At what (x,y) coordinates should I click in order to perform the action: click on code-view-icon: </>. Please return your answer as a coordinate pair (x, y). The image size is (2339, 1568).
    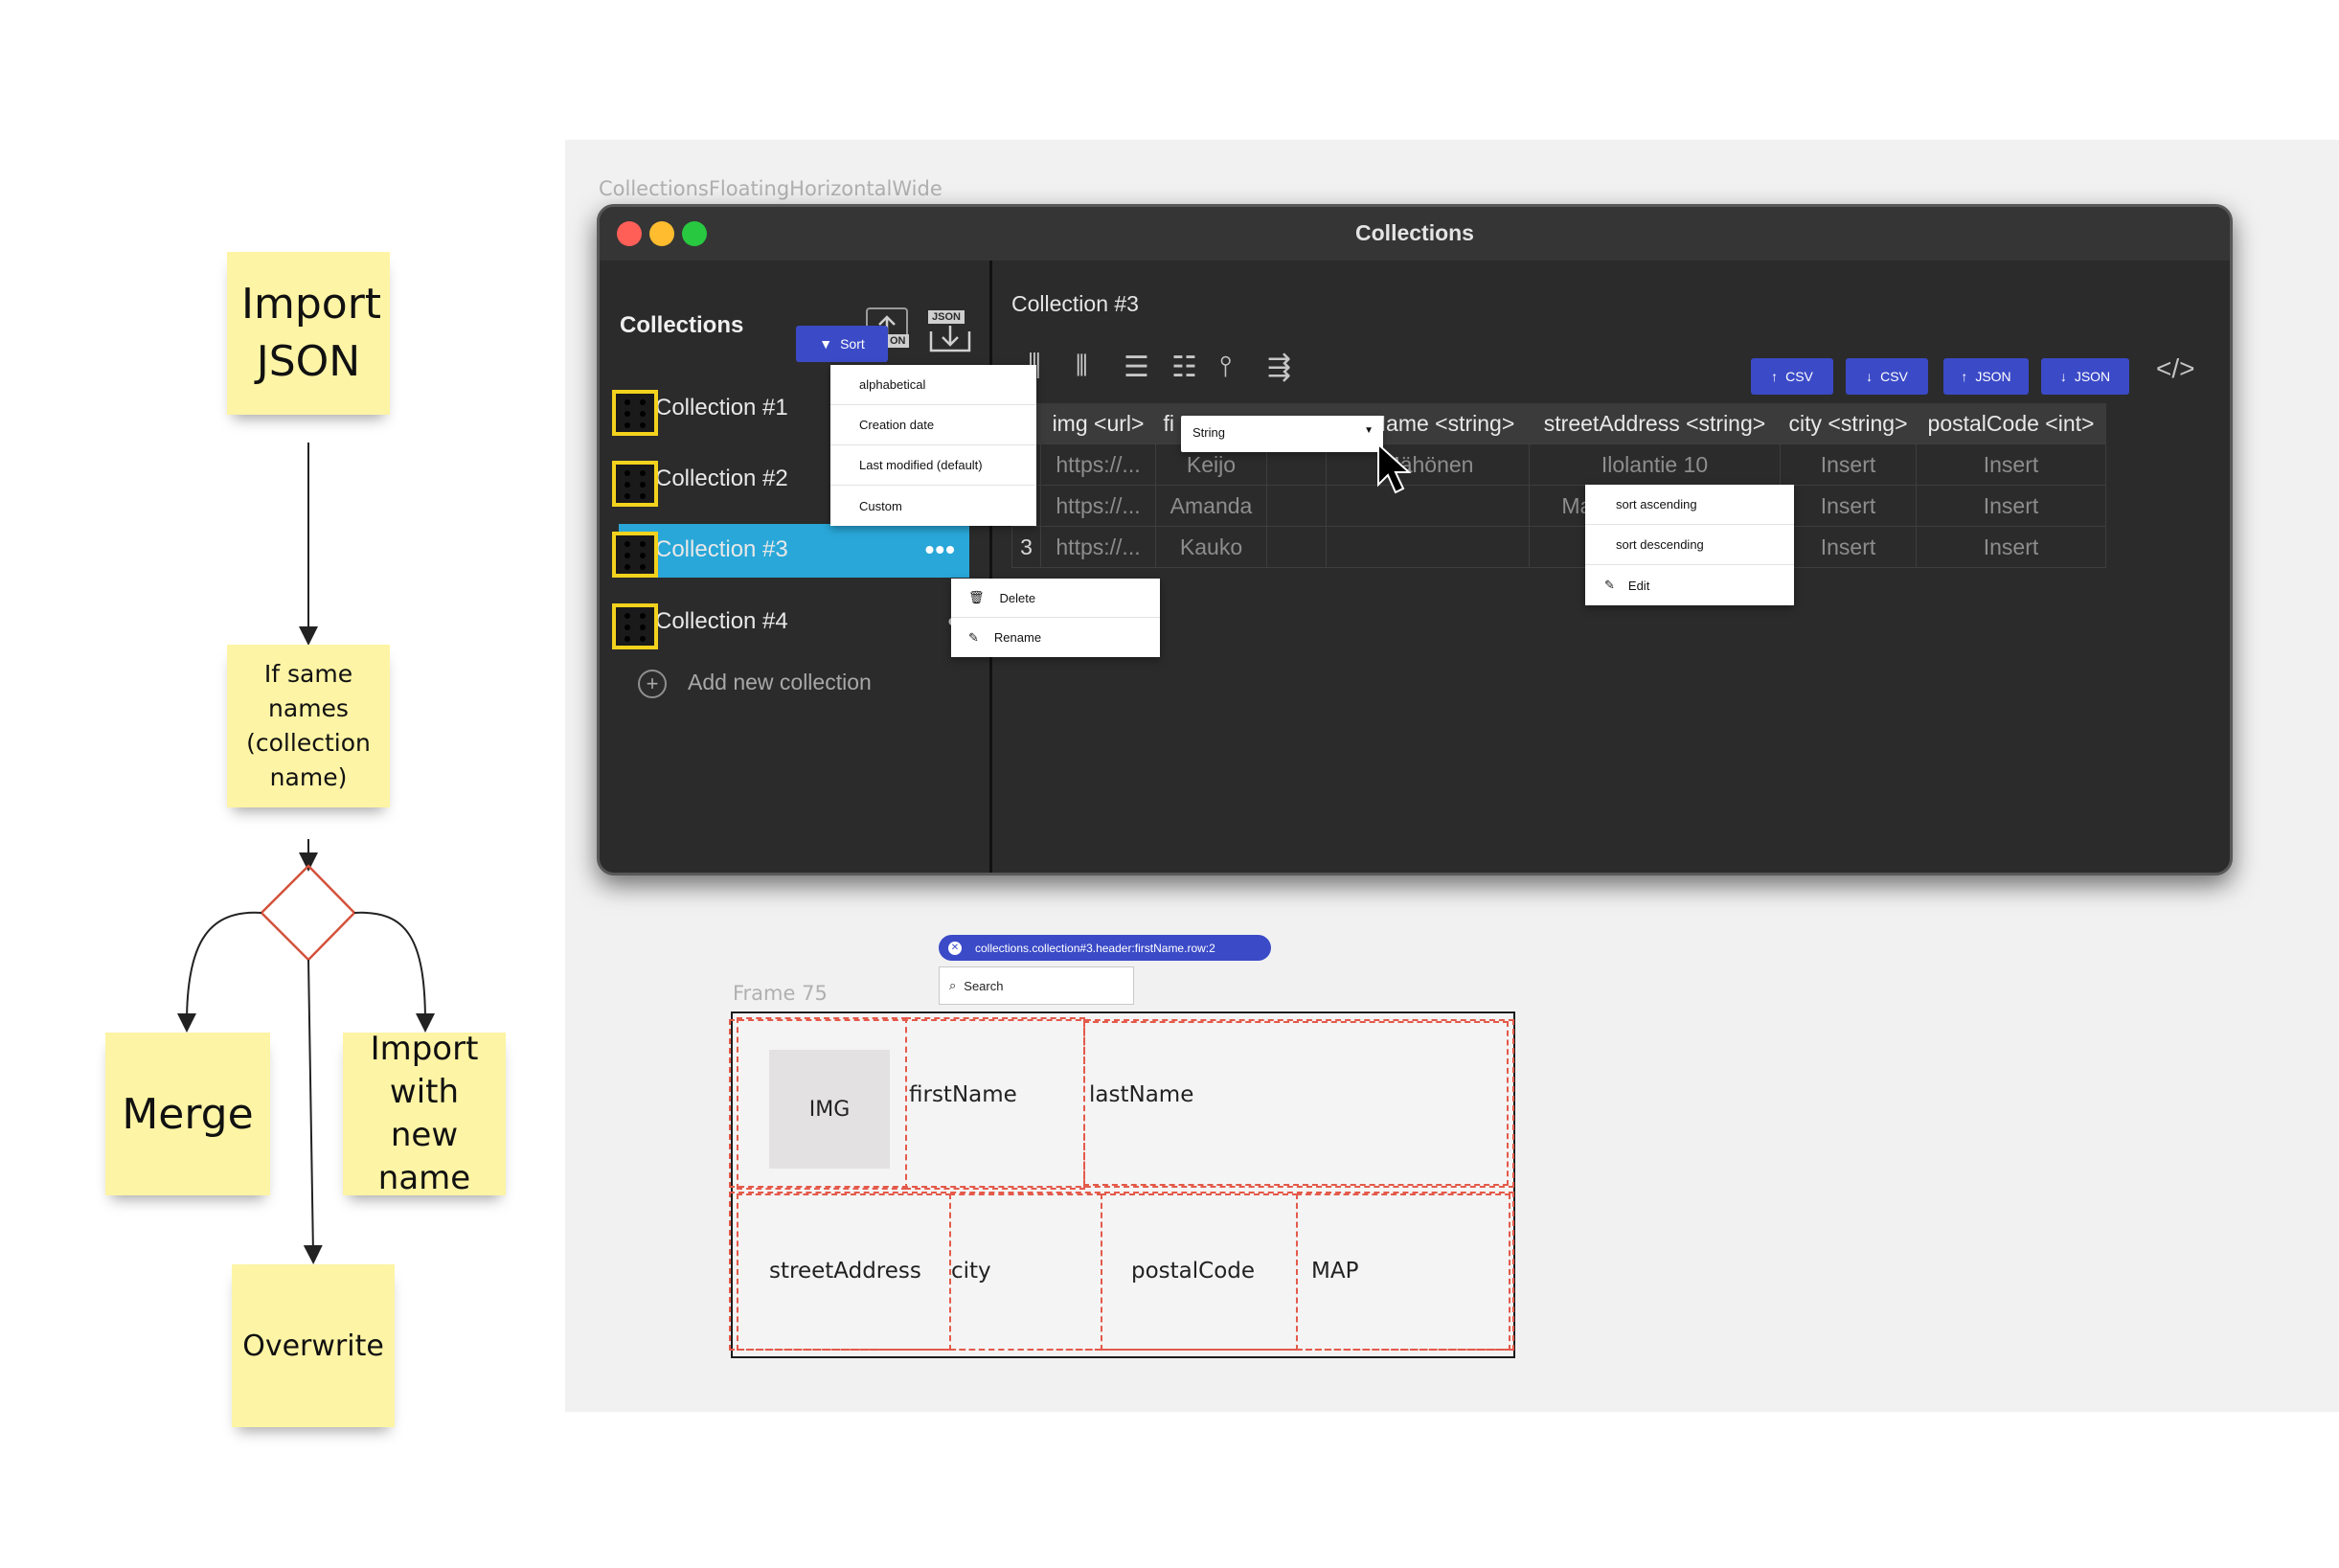
    Looking at the image, I should click on (2175, 368).